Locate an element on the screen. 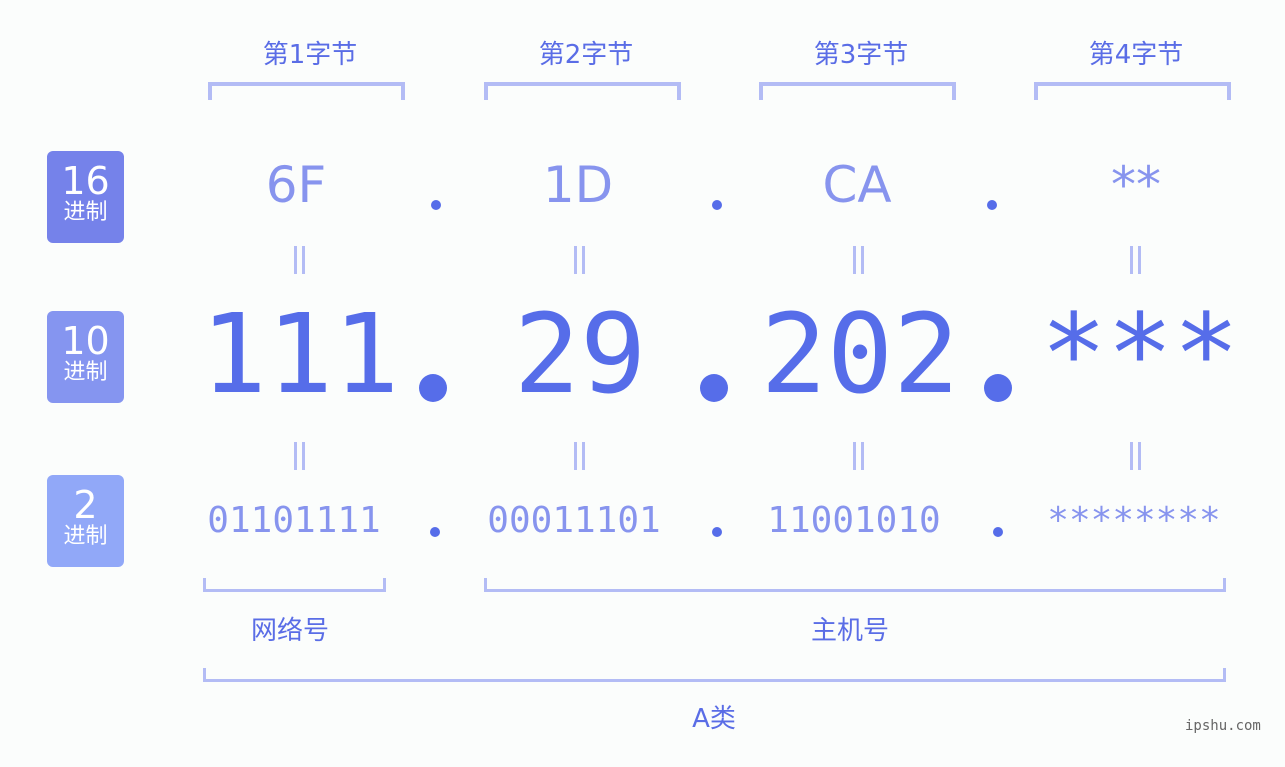 This screenshot has height=767, width=1285. dec-badge-number: 10 is located at coordinates (85, 341).